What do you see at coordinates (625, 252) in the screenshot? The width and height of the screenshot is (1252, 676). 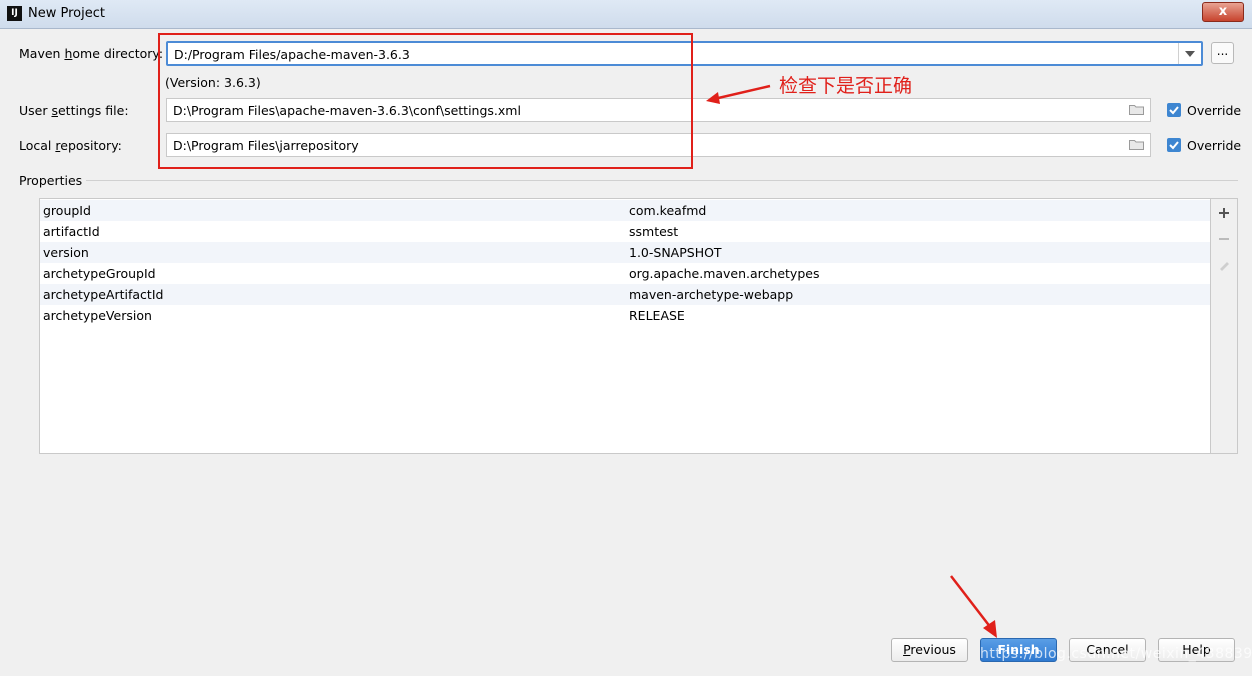 I see `table-row: version 1.0-SNAPSHOT` at bounding box center [625, 252].